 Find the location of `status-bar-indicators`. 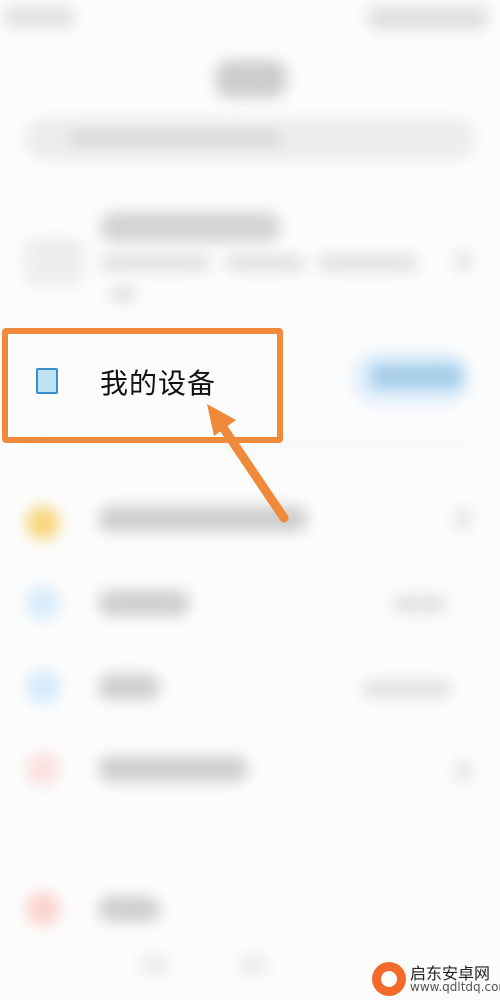

status-bar-indicators is located at coordinates (428, 18).